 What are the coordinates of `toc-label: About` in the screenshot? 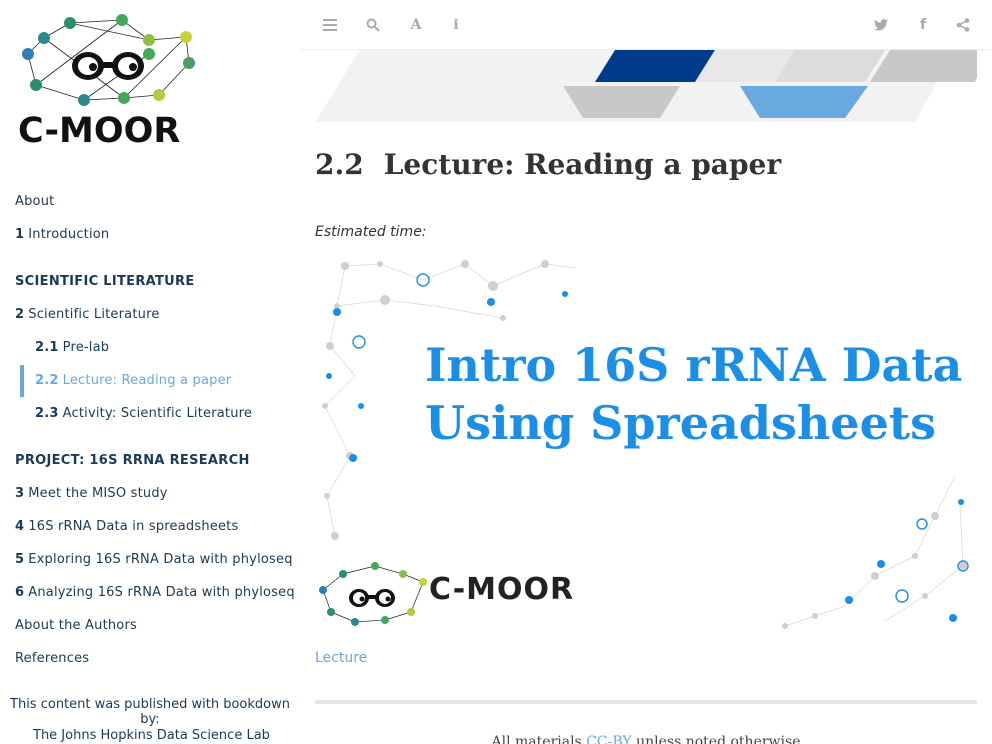 It's located at (35, 201).